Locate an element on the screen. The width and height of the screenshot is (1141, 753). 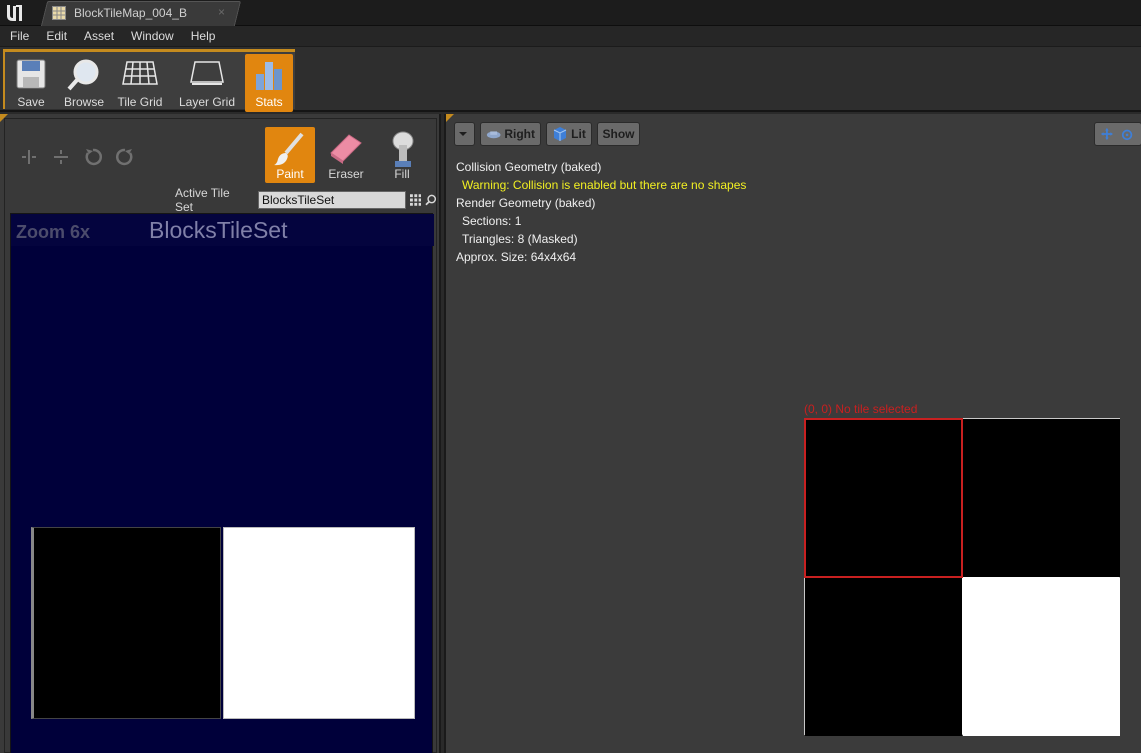
magnifier-icon is located at coordinates (83, 75).